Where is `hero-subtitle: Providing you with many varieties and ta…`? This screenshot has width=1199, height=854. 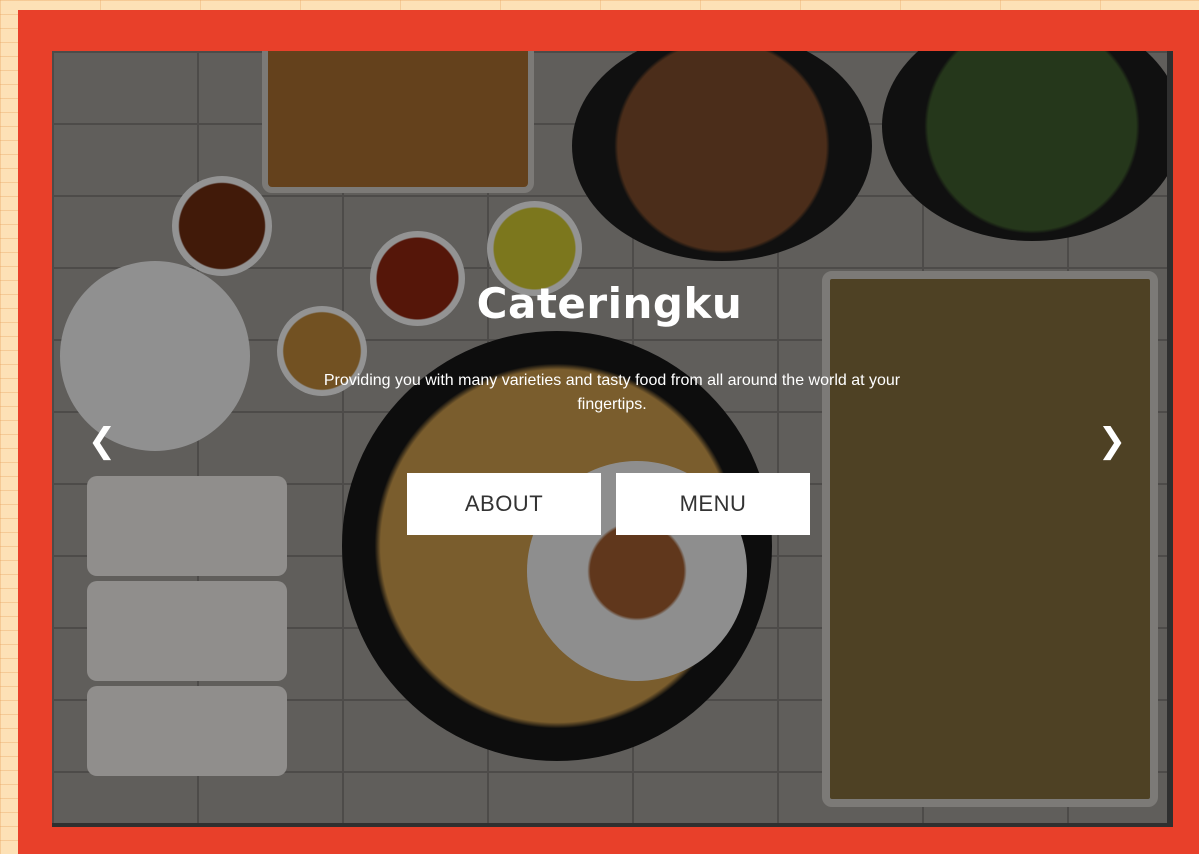 hero-subtitle: Providing you with many varieties and ta… is located at coordinates (612, 392).